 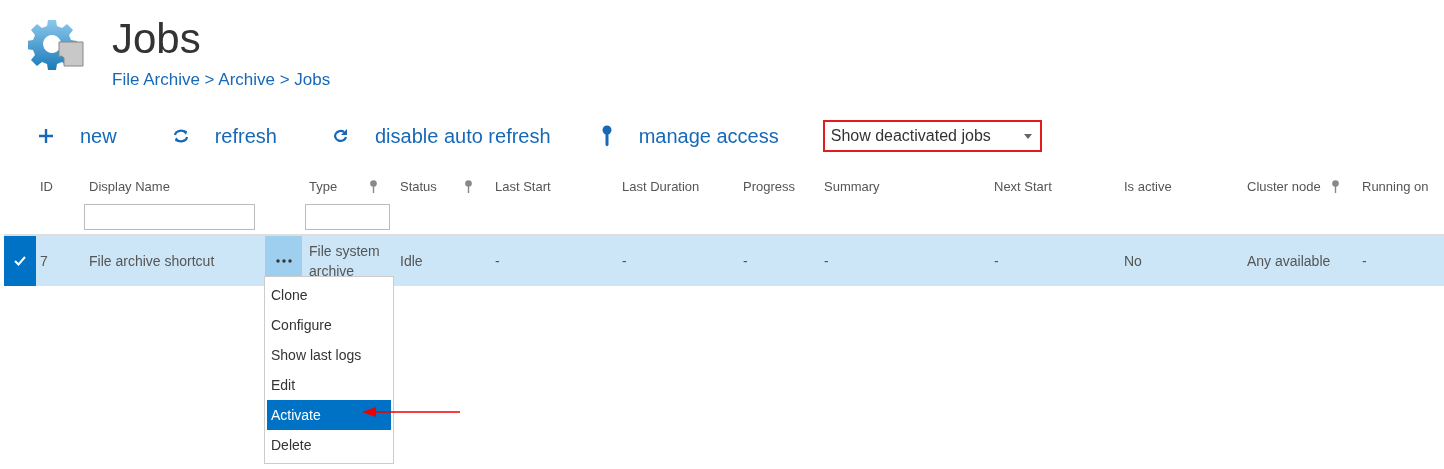 What do you see at coordinates (1027, 136) in the screenshot?
I see `caret-icon` at bounding box center [1027, 136].